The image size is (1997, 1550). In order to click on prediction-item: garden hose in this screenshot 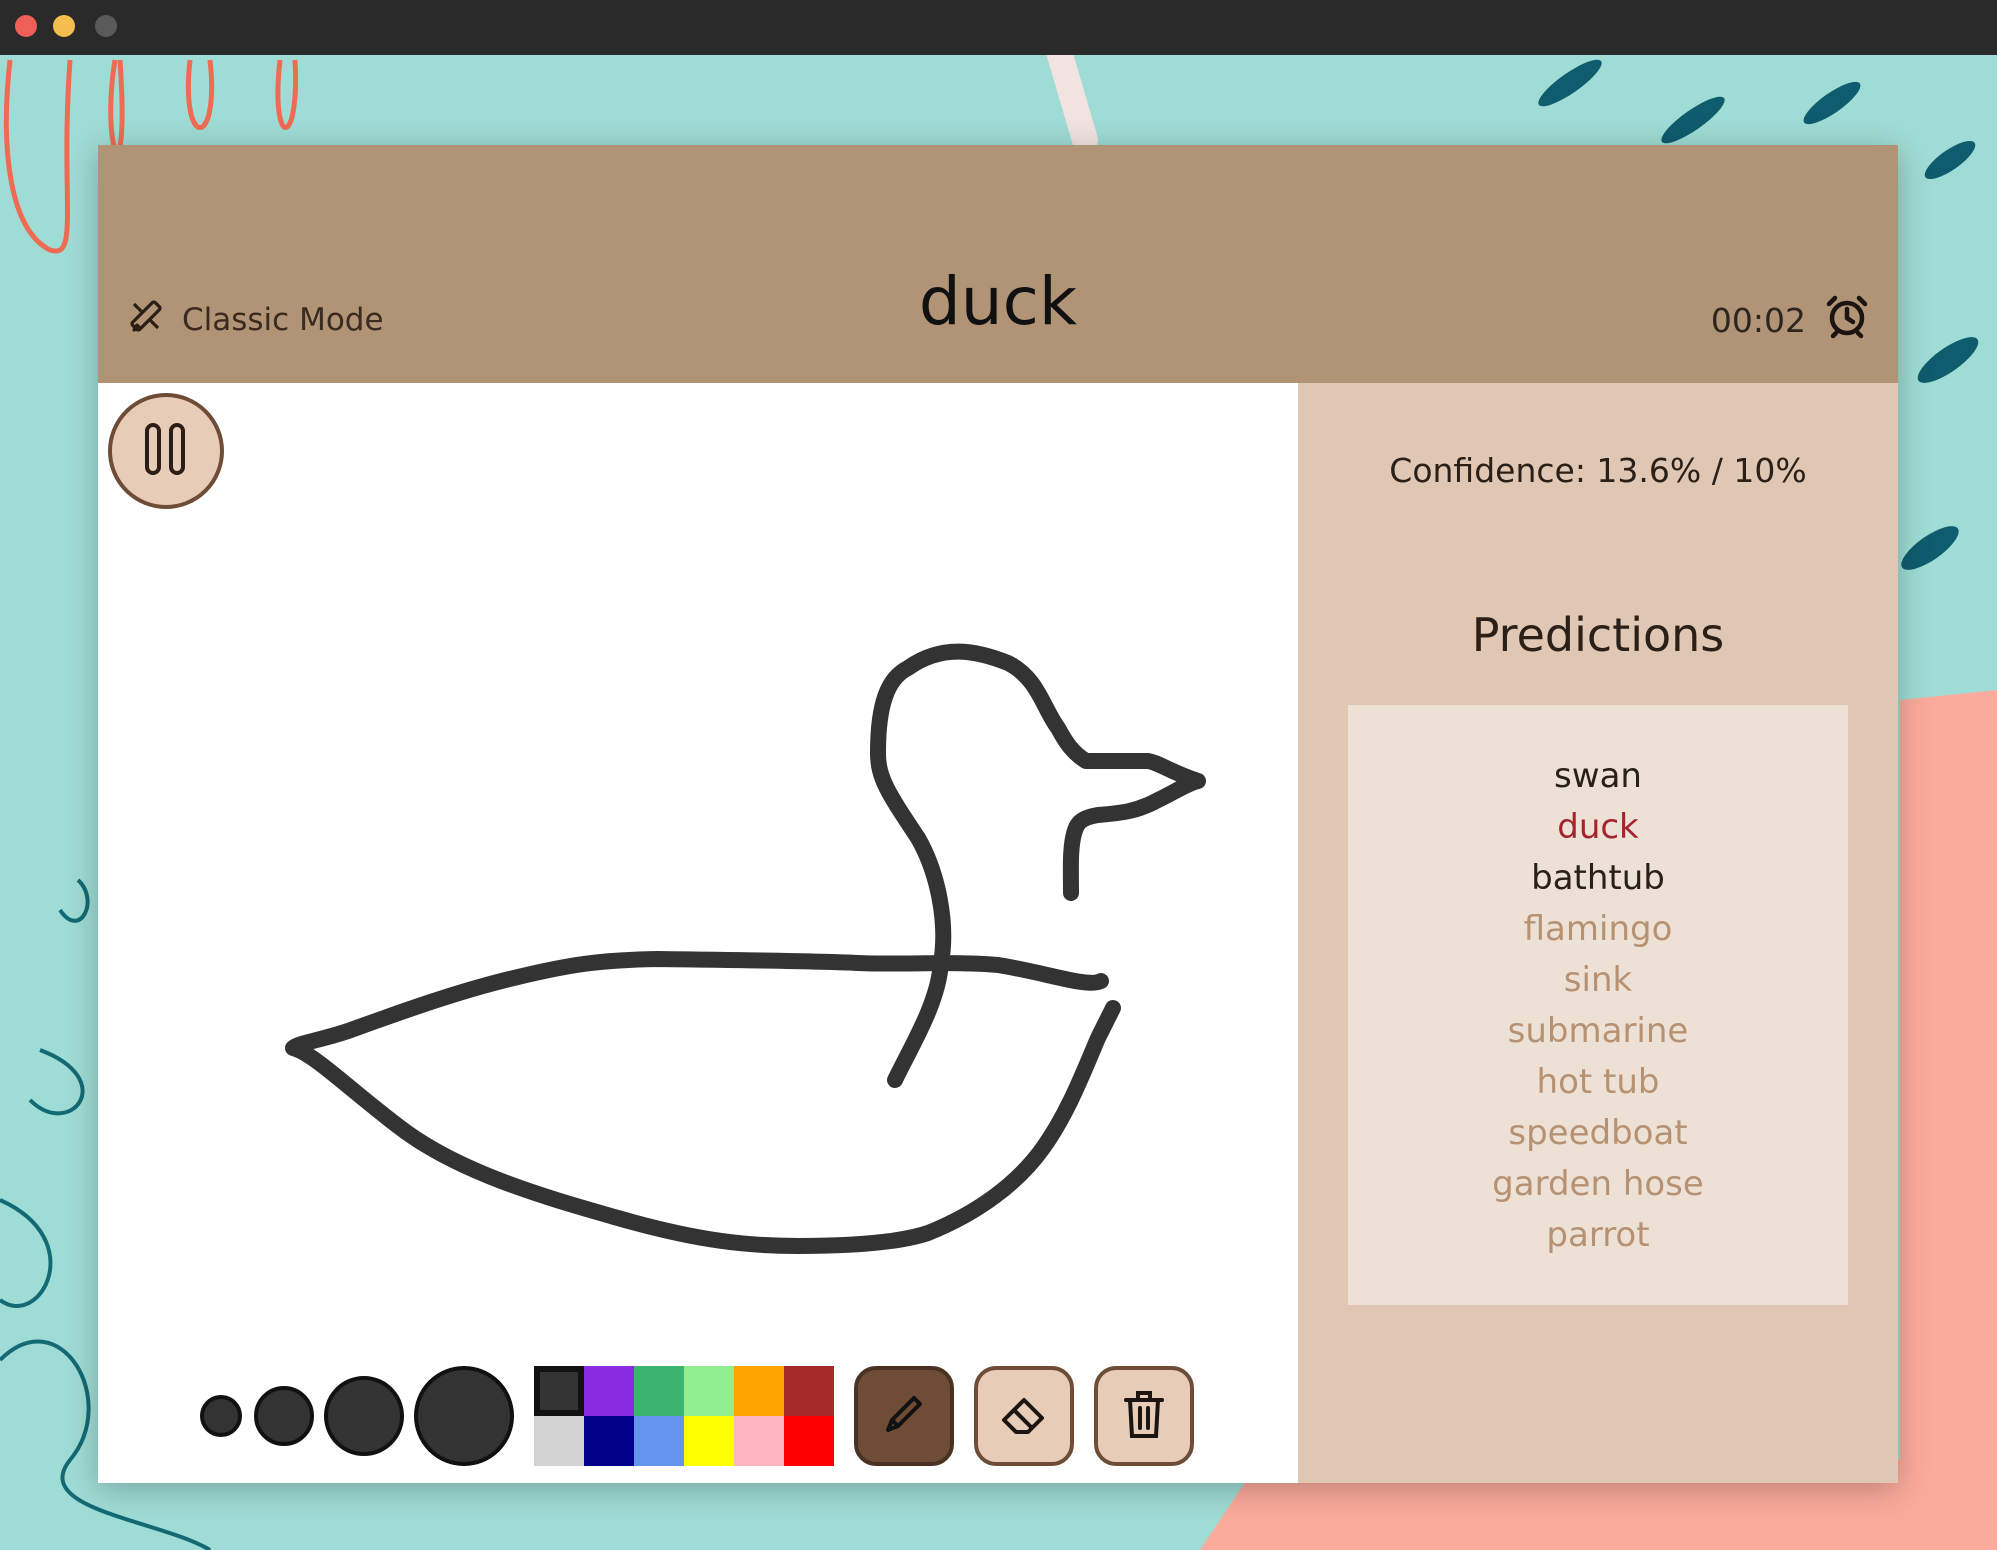, I will do `click(1598, 1184)`.